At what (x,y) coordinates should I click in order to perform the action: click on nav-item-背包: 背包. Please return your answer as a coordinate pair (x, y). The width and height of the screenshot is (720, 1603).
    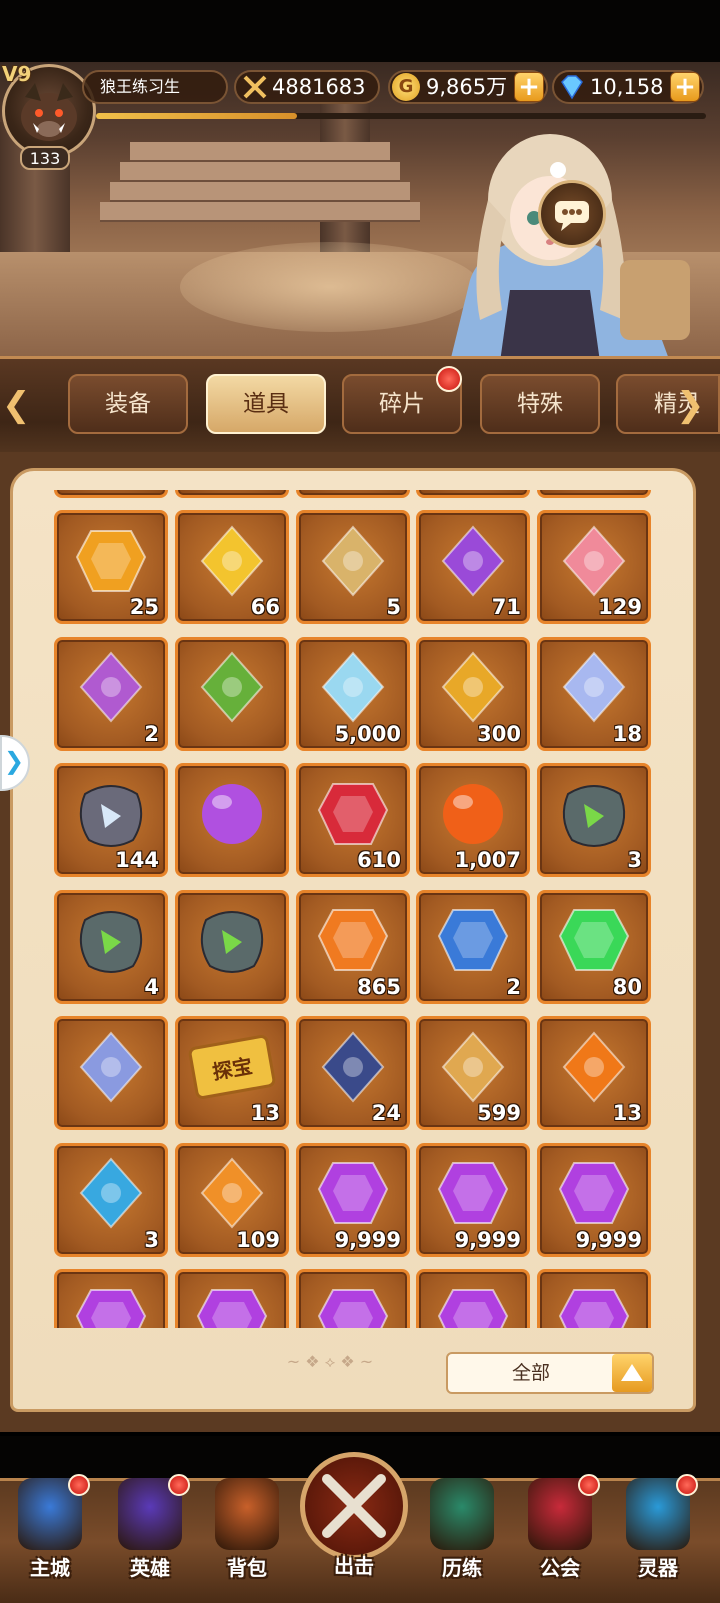
    Looking at the image, I should click on (247, 1534).